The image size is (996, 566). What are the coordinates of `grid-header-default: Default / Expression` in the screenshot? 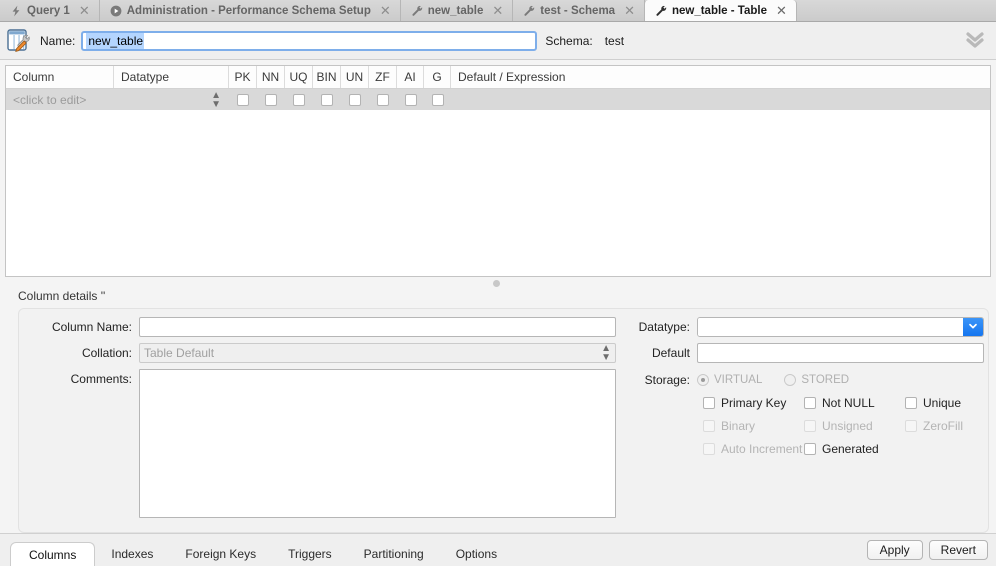 It's located at (720, 77).